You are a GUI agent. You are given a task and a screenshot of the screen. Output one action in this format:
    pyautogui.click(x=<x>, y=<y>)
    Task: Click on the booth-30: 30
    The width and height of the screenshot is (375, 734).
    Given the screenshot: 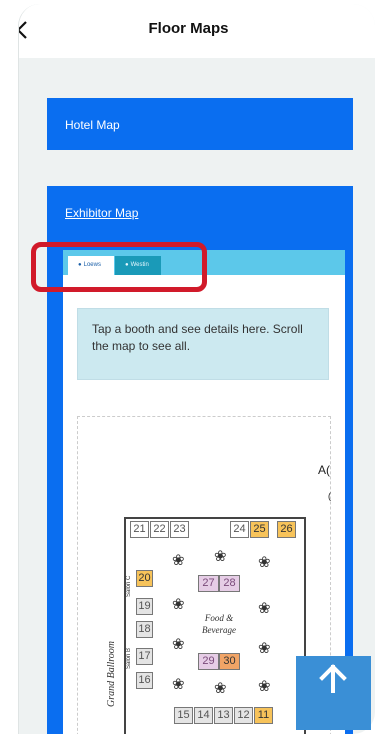 What is the action you would take?
    pyautogui.click(x=229, y=661)
    